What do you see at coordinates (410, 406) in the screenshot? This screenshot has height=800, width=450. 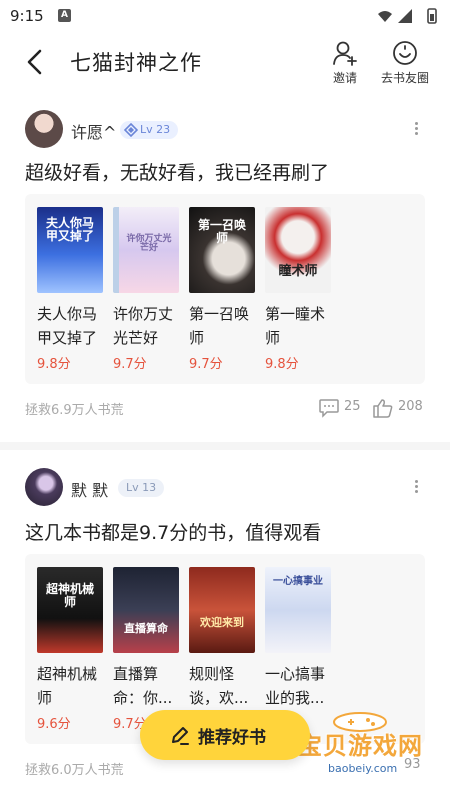 I see `like-count: 208` at bounding box center [410, 406].